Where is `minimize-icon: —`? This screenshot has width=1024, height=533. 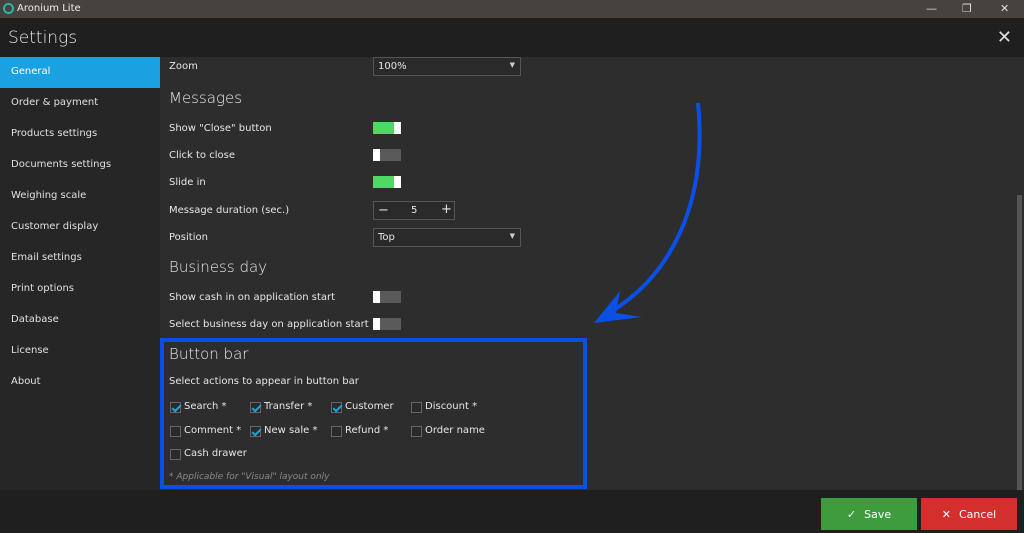
minimize-icon: — is located at coordinates (931, 8).